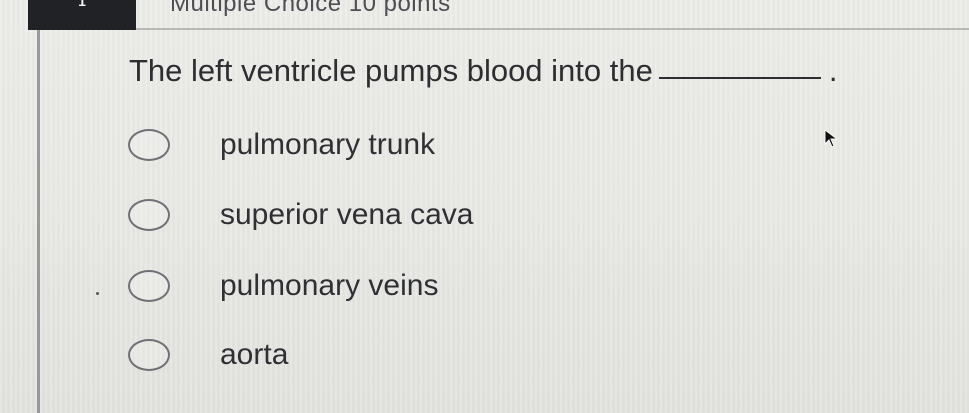  What do you see at coordinates (347, 214) in the screenshot?
I see `choice-label: superior vena cava` at bounding box center [347, 214].